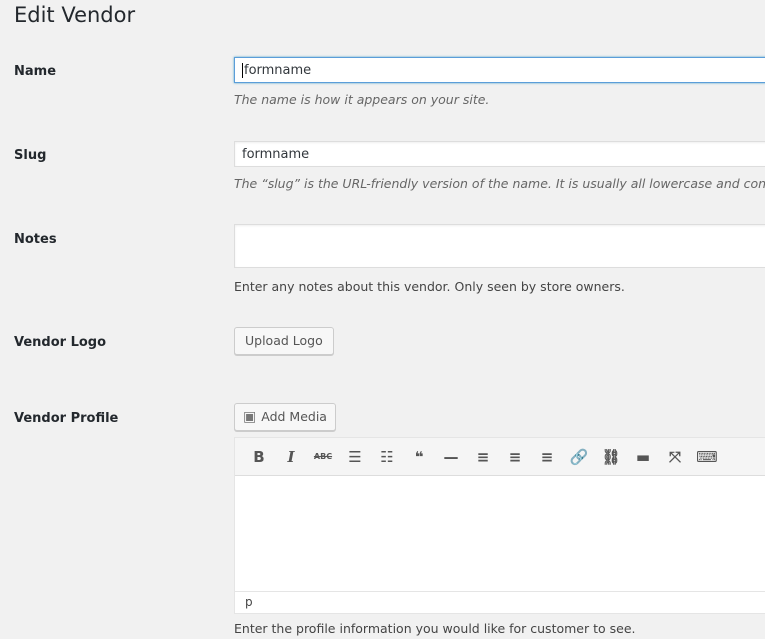 The width and height of the screenshot is (765, 639). What do you see at coordinates (242, 70) in the screenshot?
I see `text-cursor` at bounding box center [242, 70].